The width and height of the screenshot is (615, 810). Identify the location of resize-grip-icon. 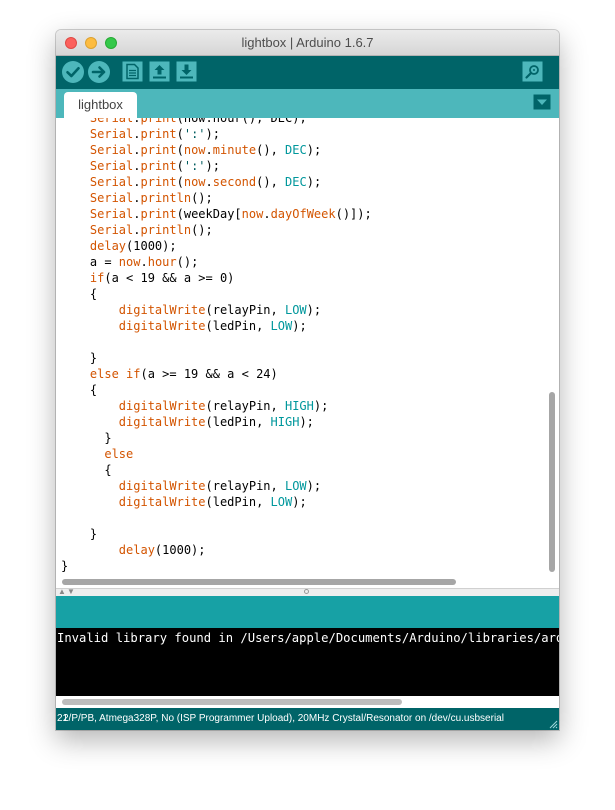
(553, 724).